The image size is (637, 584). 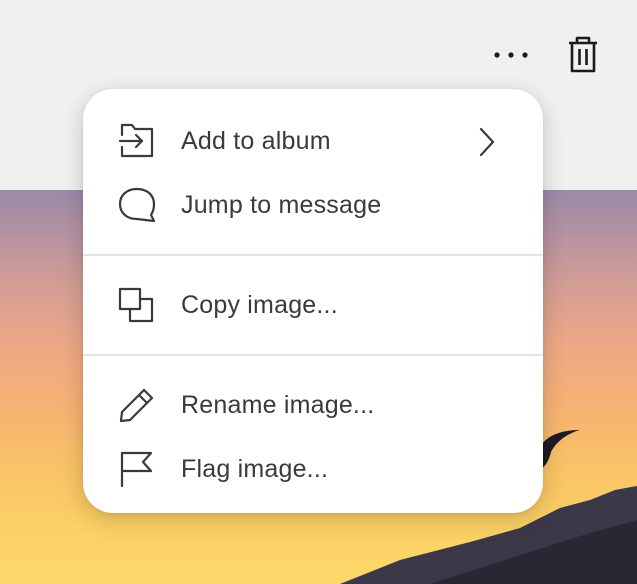 I want to click on add-to-album-icon, so click(x=137, y=141).